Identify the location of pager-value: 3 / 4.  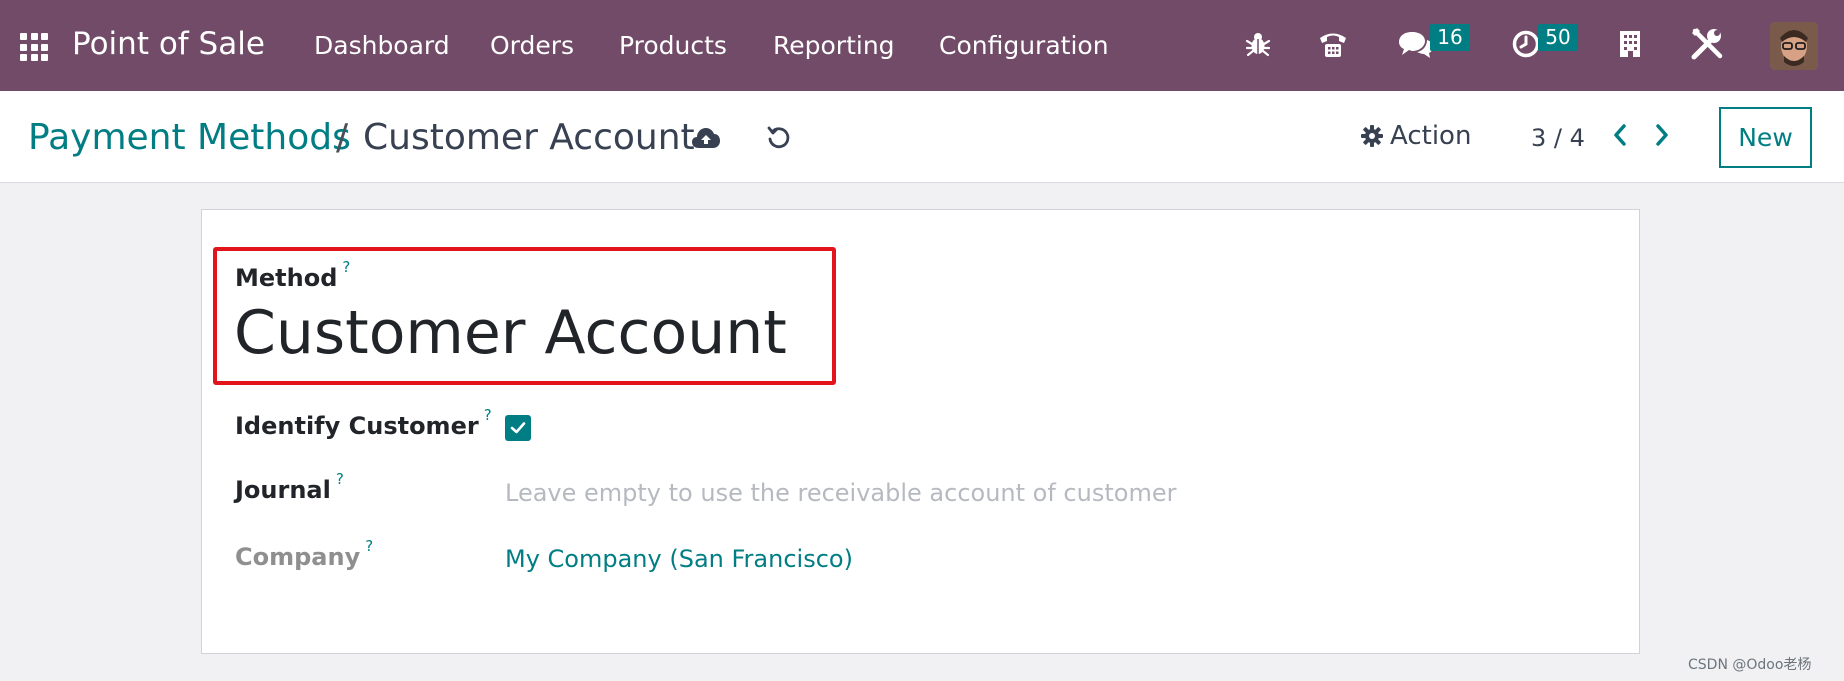
(1558, 138).